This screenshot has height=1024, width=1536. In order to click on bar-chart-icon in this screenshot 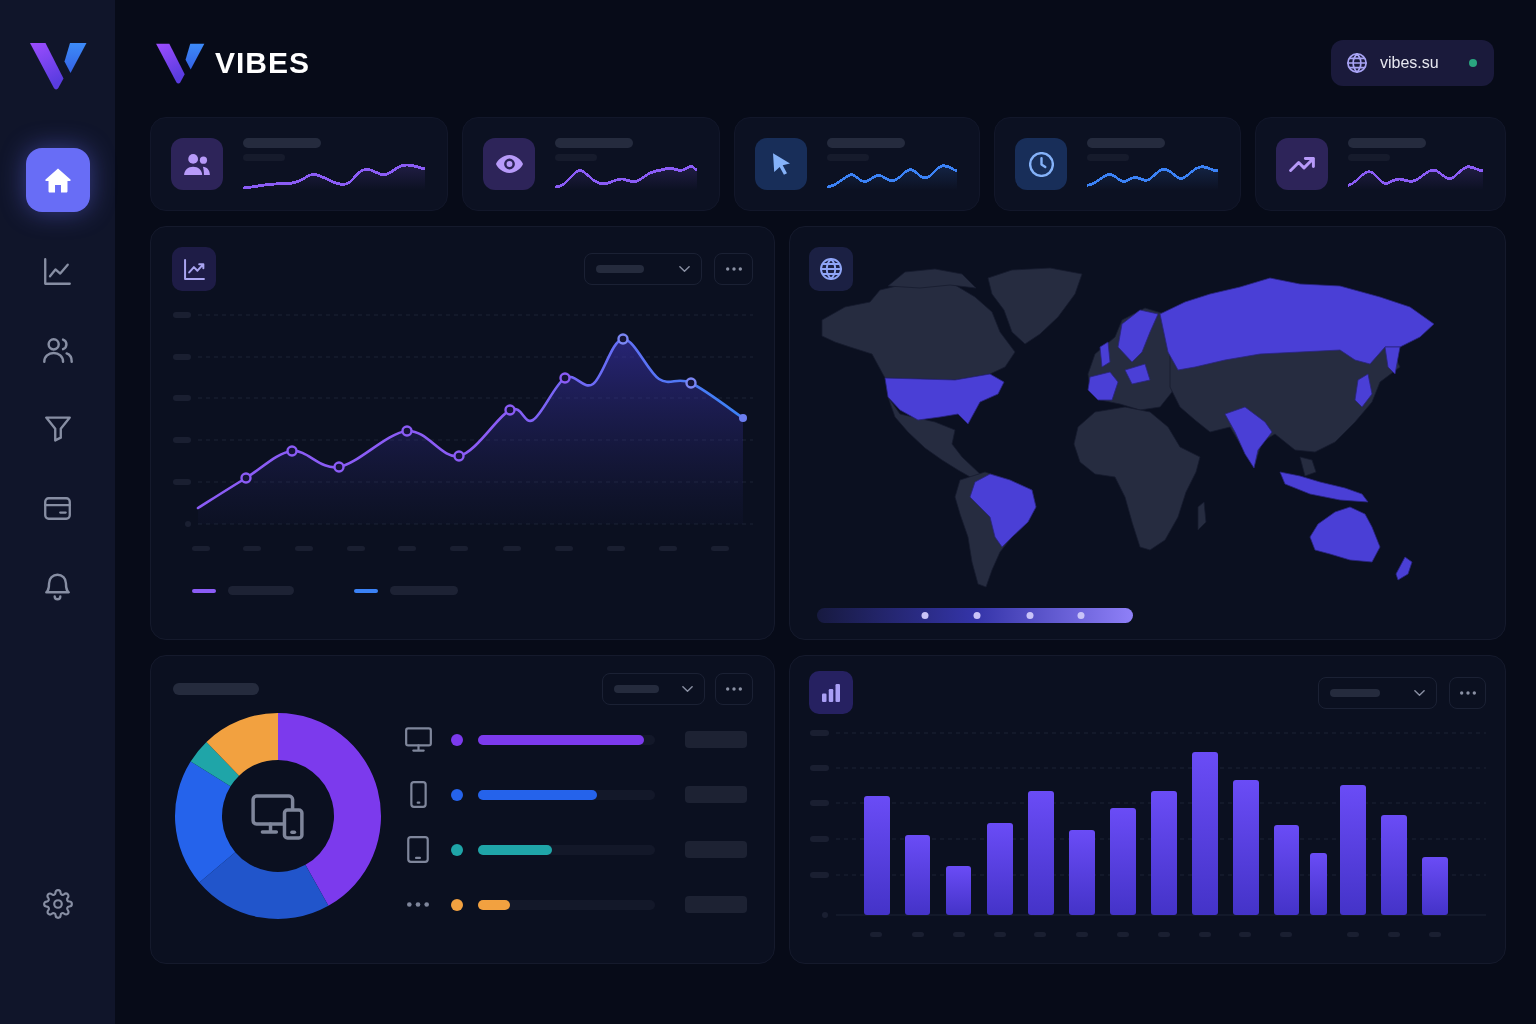, I will do `click(831, 692)`.